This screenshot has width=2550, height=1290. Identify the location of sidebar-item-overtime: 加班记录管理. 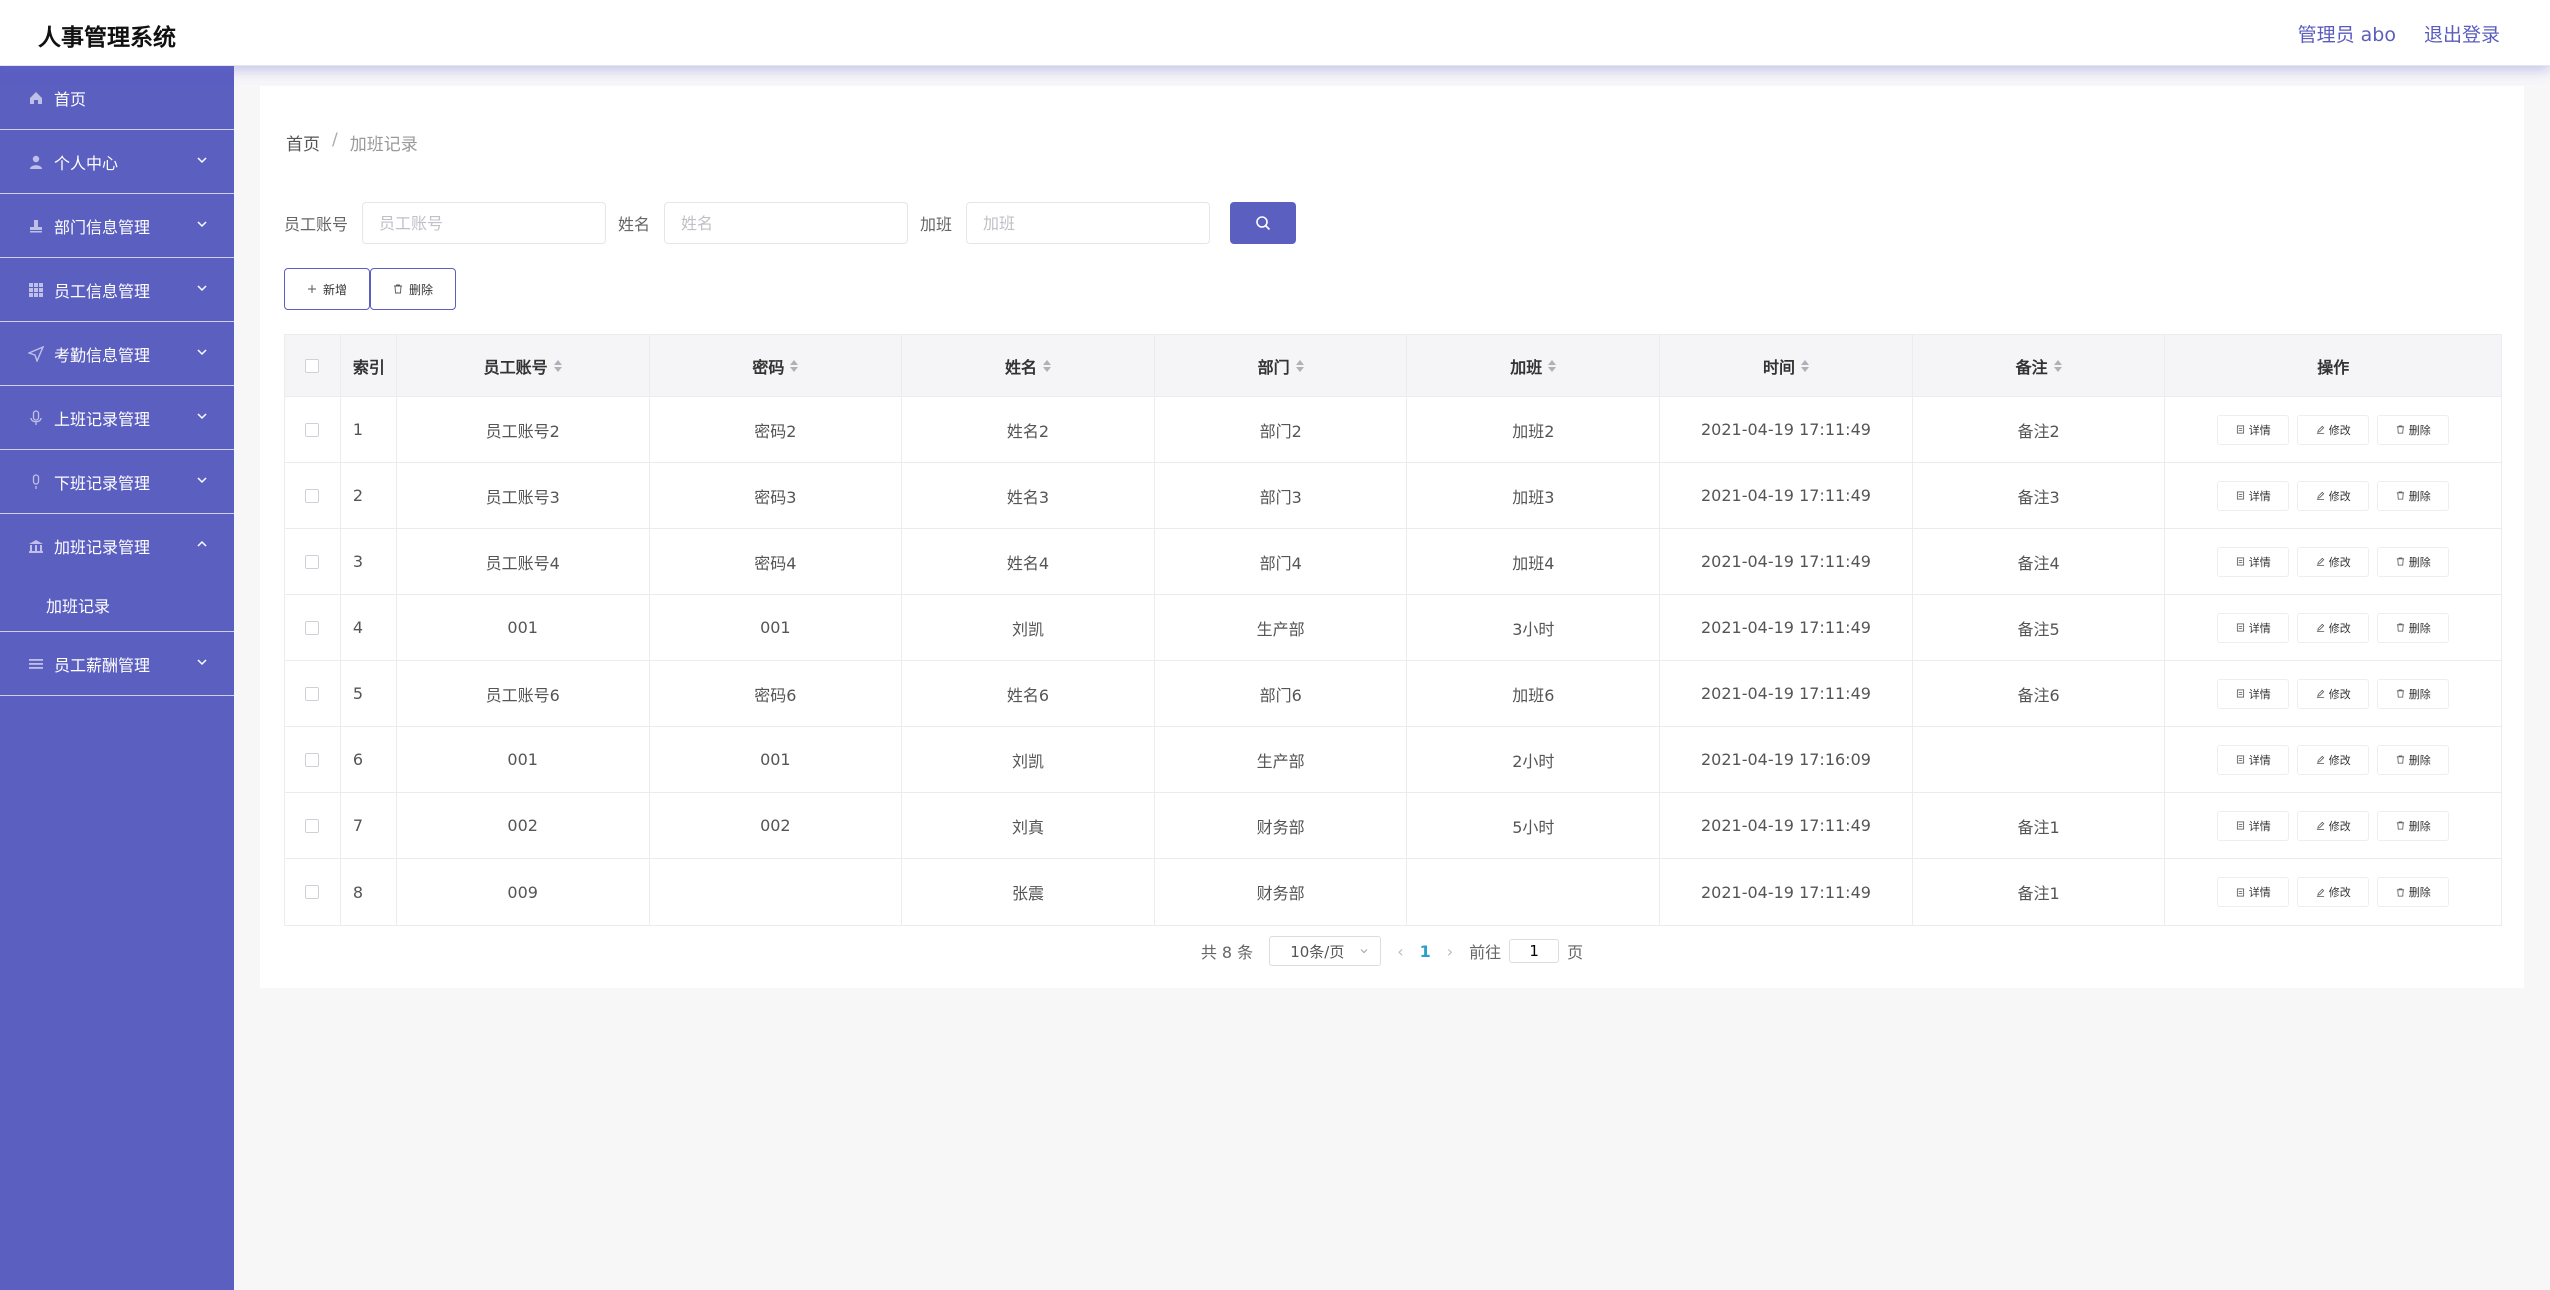
(117, 546).